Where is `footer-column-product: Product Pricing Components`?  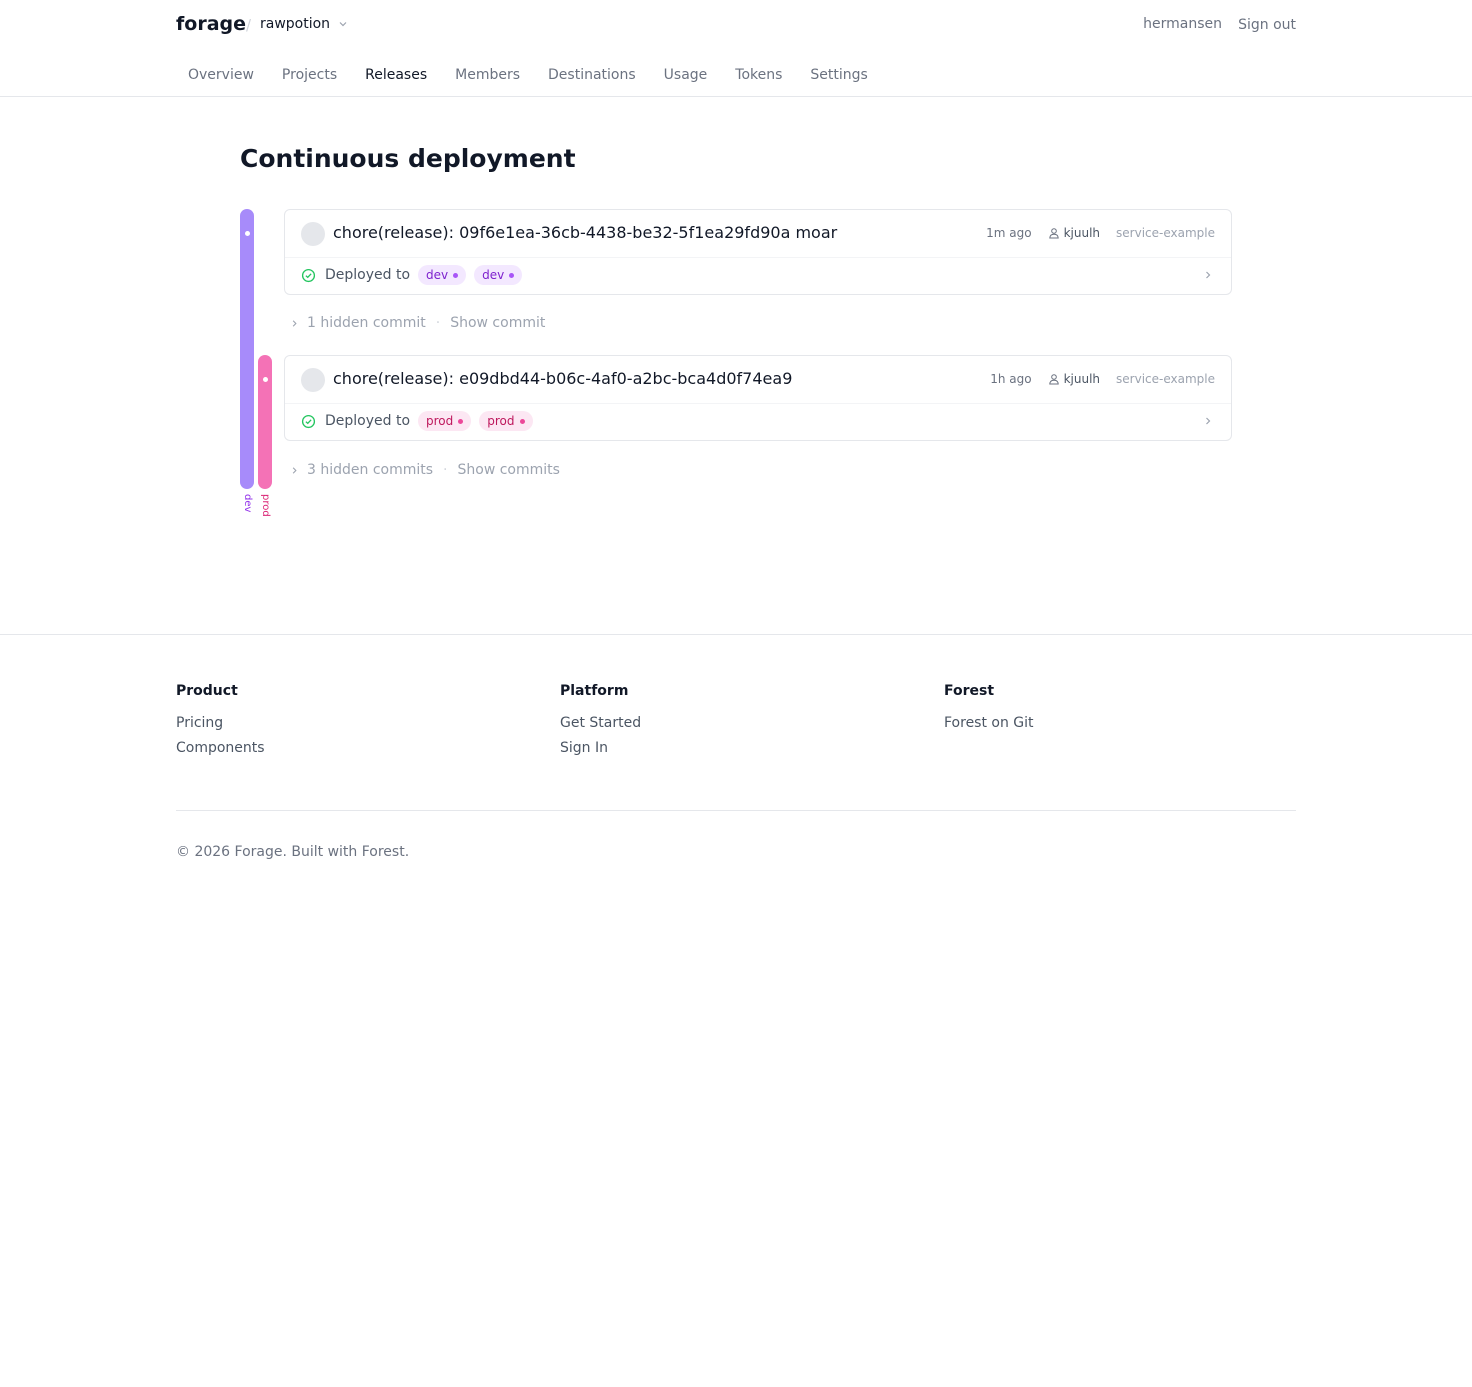
footer-column-product: Product Pricing Components is located at coordinates (220, 724).